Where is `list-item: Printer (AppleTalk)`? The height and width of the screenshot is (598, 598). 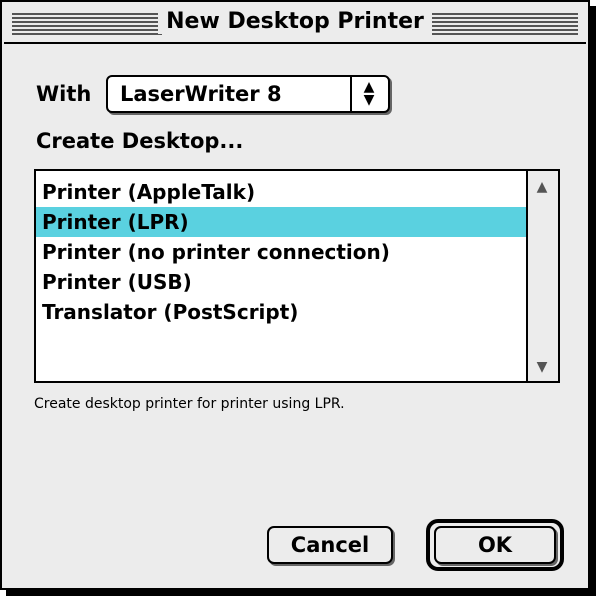
list-item: Printer (AppleTalk) is located at coordinates (282, 192).